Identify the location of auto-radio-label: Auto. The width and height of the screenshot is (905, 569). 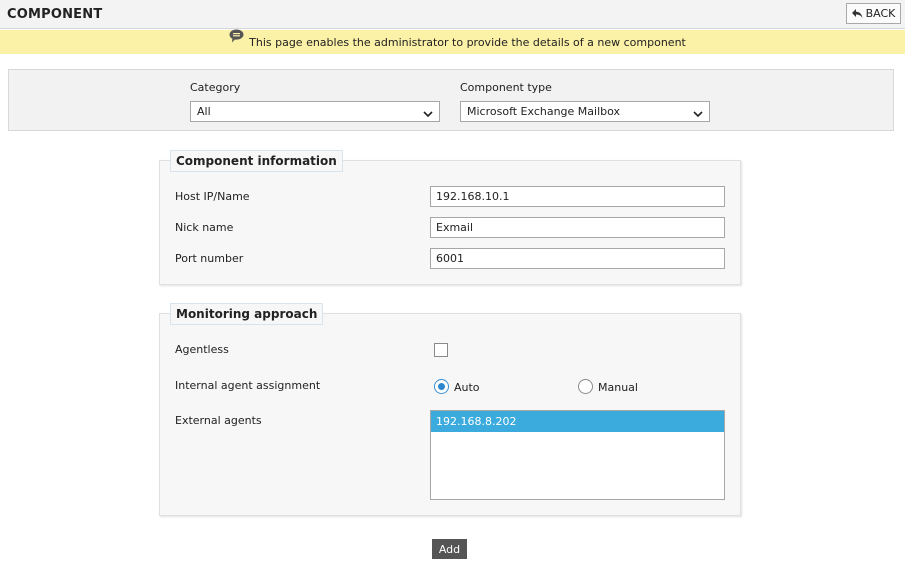
(467, 387).